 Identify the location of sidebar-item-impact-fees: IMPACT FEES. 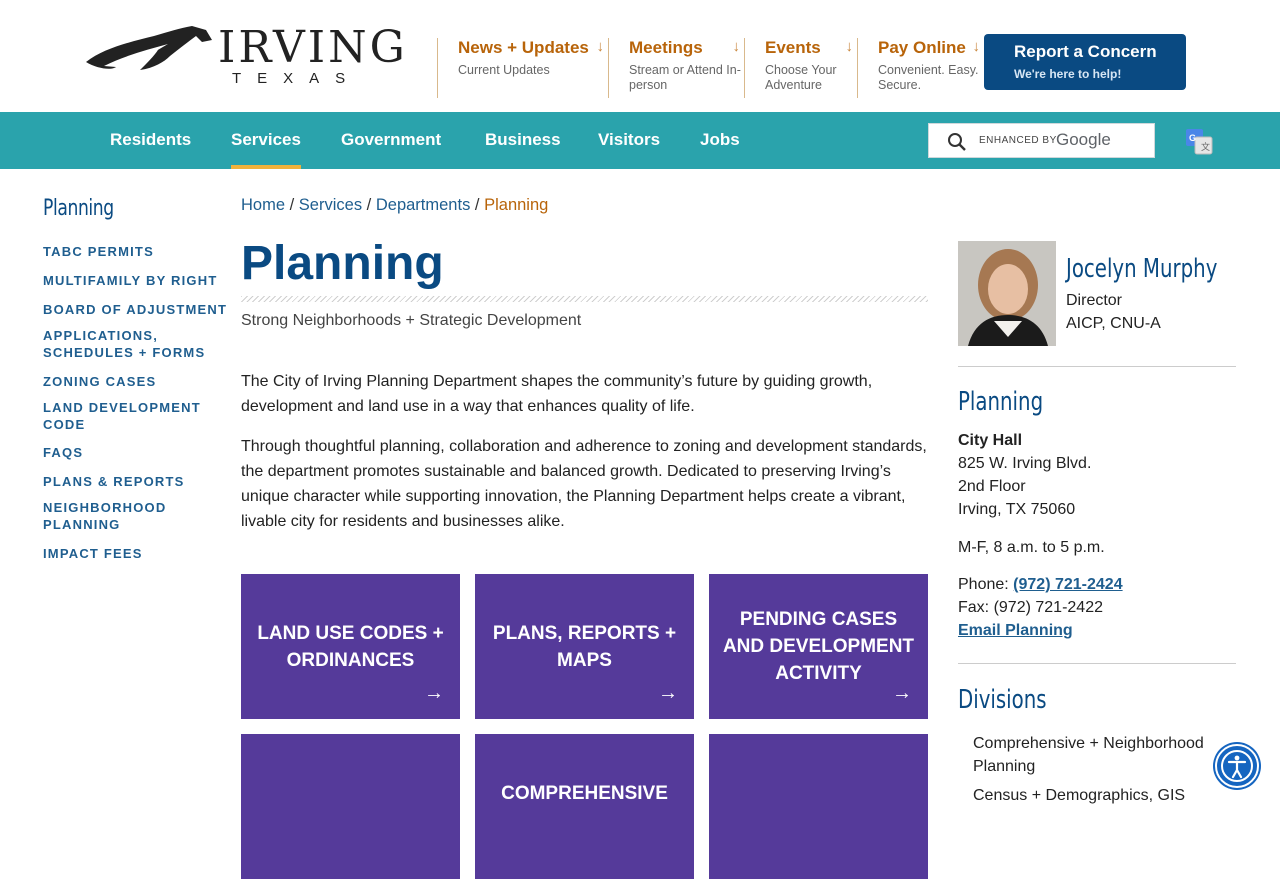
(138, 553).